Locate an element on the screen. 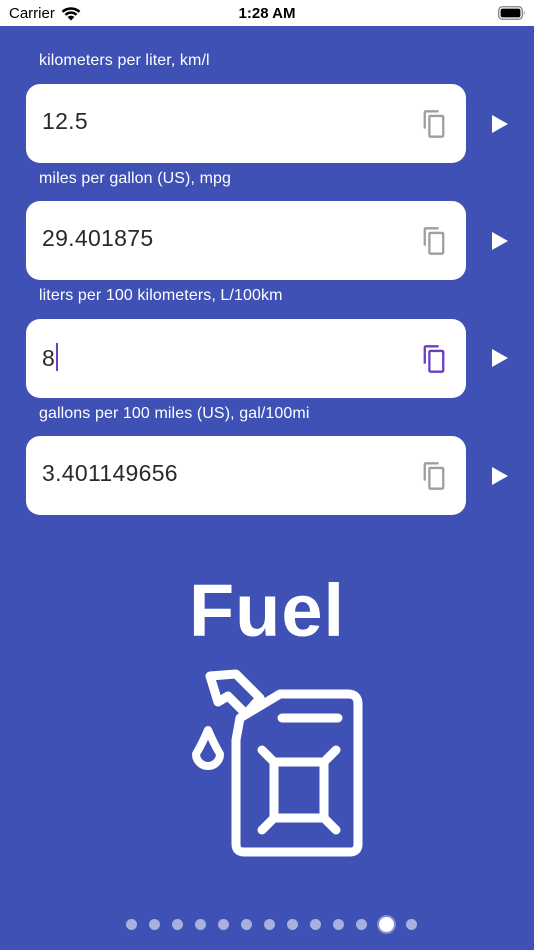  label-mpg: miles per gallon (US), mpg is located at coordinates (135, 178).